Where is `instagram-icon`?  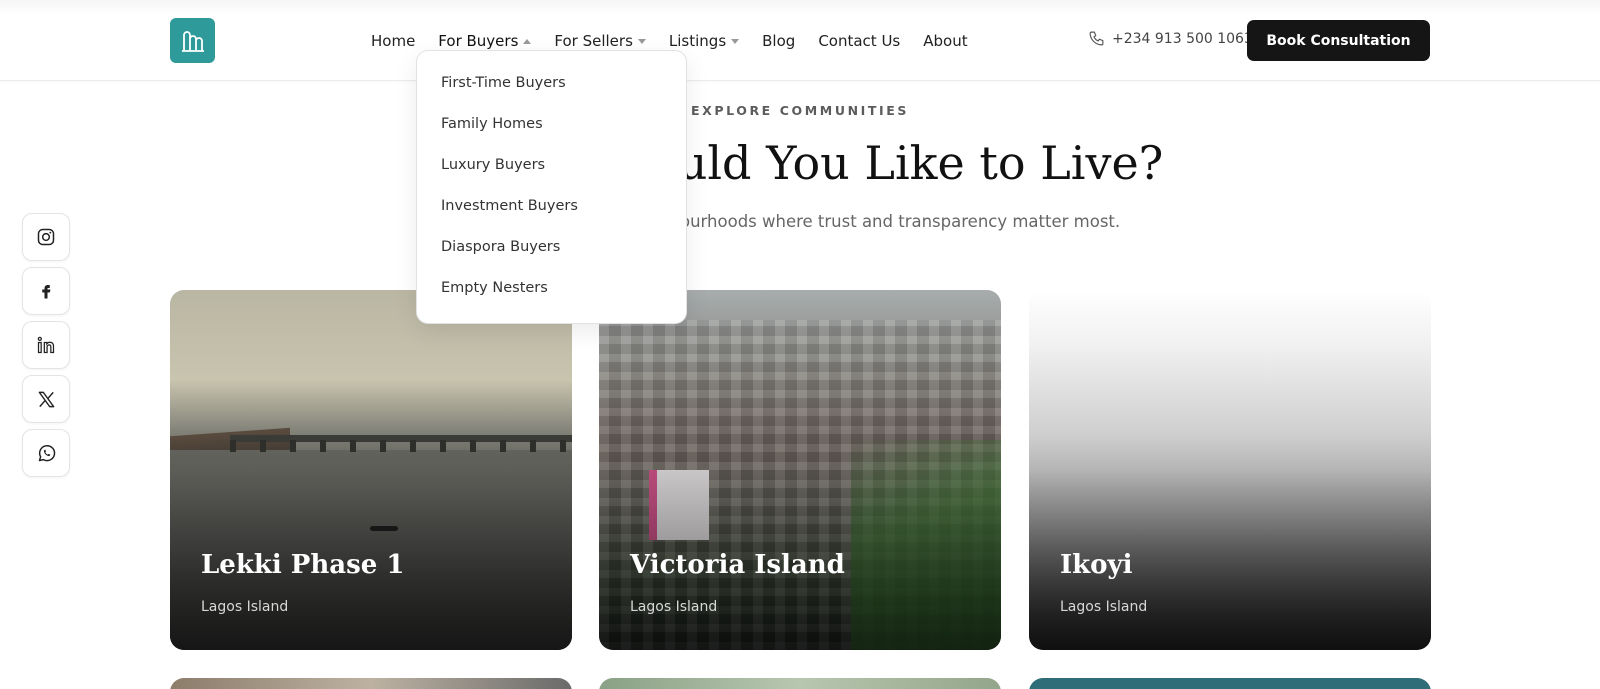 instagram-icon is located at coordinates (46, 237).